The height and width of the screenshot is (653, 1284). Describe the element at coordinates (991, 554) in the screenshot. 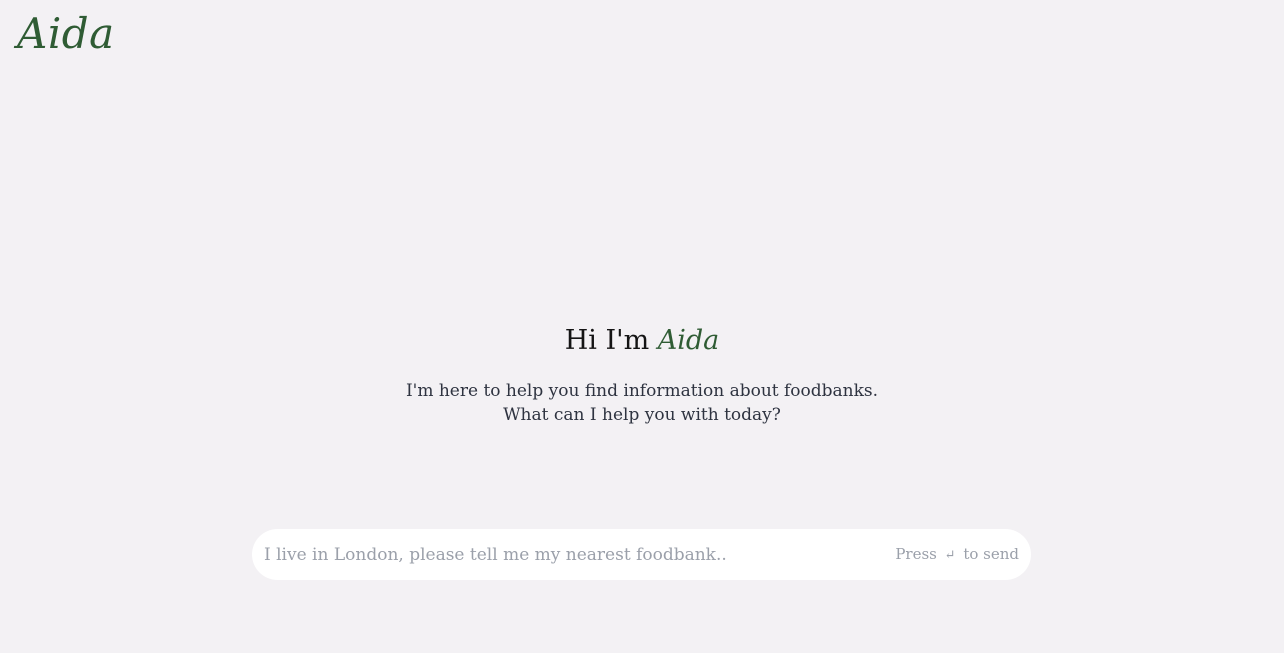

I see `send-hint-suffix: to send` at that location.